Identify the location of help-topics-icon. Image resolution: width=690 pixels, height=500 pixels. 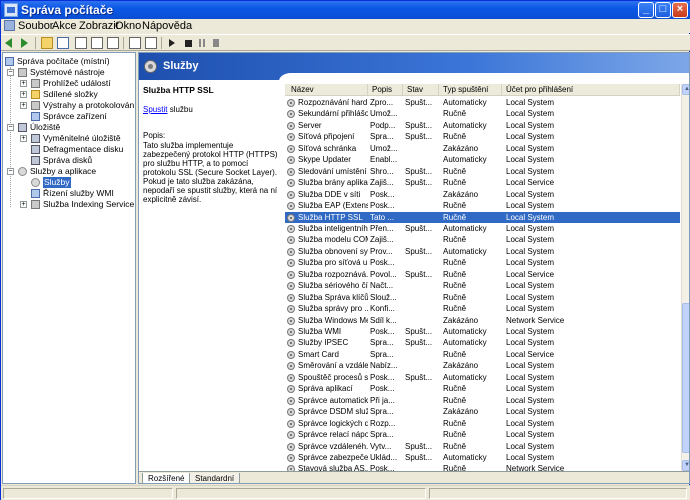
(151, 43).